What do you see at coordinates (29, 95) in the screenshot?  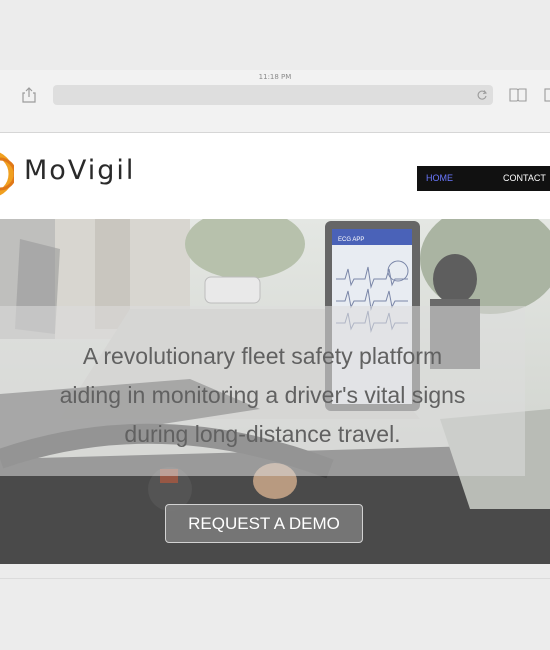 I see `share-icon` at bounding box center [29, 95].